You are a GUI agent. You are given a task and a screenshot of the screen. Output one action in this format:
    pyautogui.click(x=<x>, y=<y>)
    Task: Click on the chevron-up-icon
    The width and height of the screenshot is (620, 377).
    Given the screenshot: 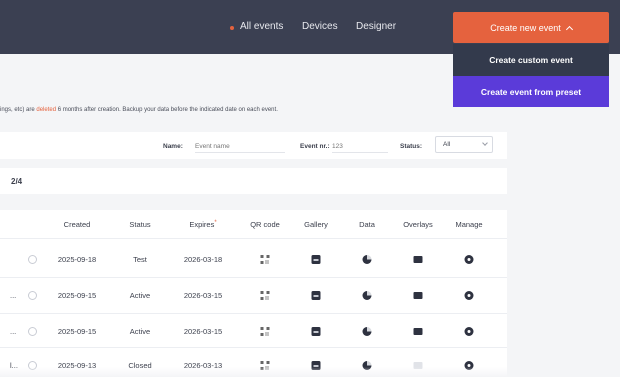 What is the action you would take?
    pyautogui.click(x=569, y=29)
    